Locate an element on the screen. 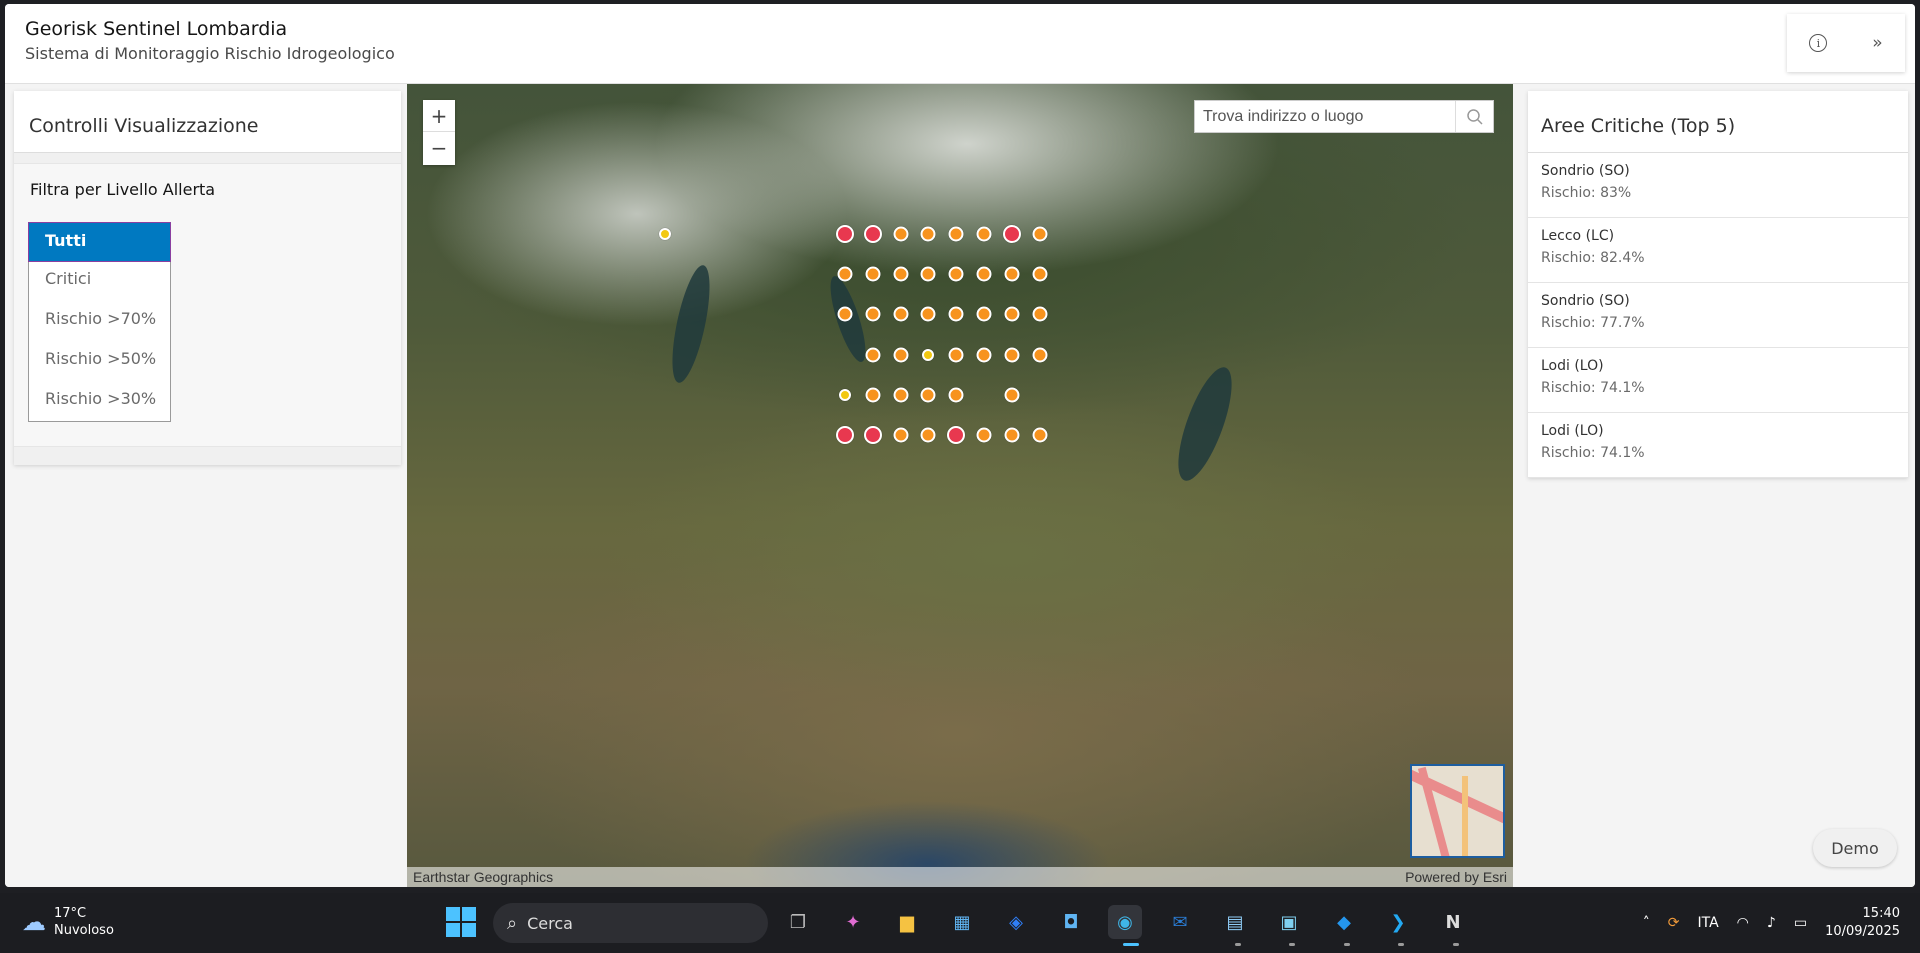  vscode-icon: ❯ is located at coordinates (1398, 922).